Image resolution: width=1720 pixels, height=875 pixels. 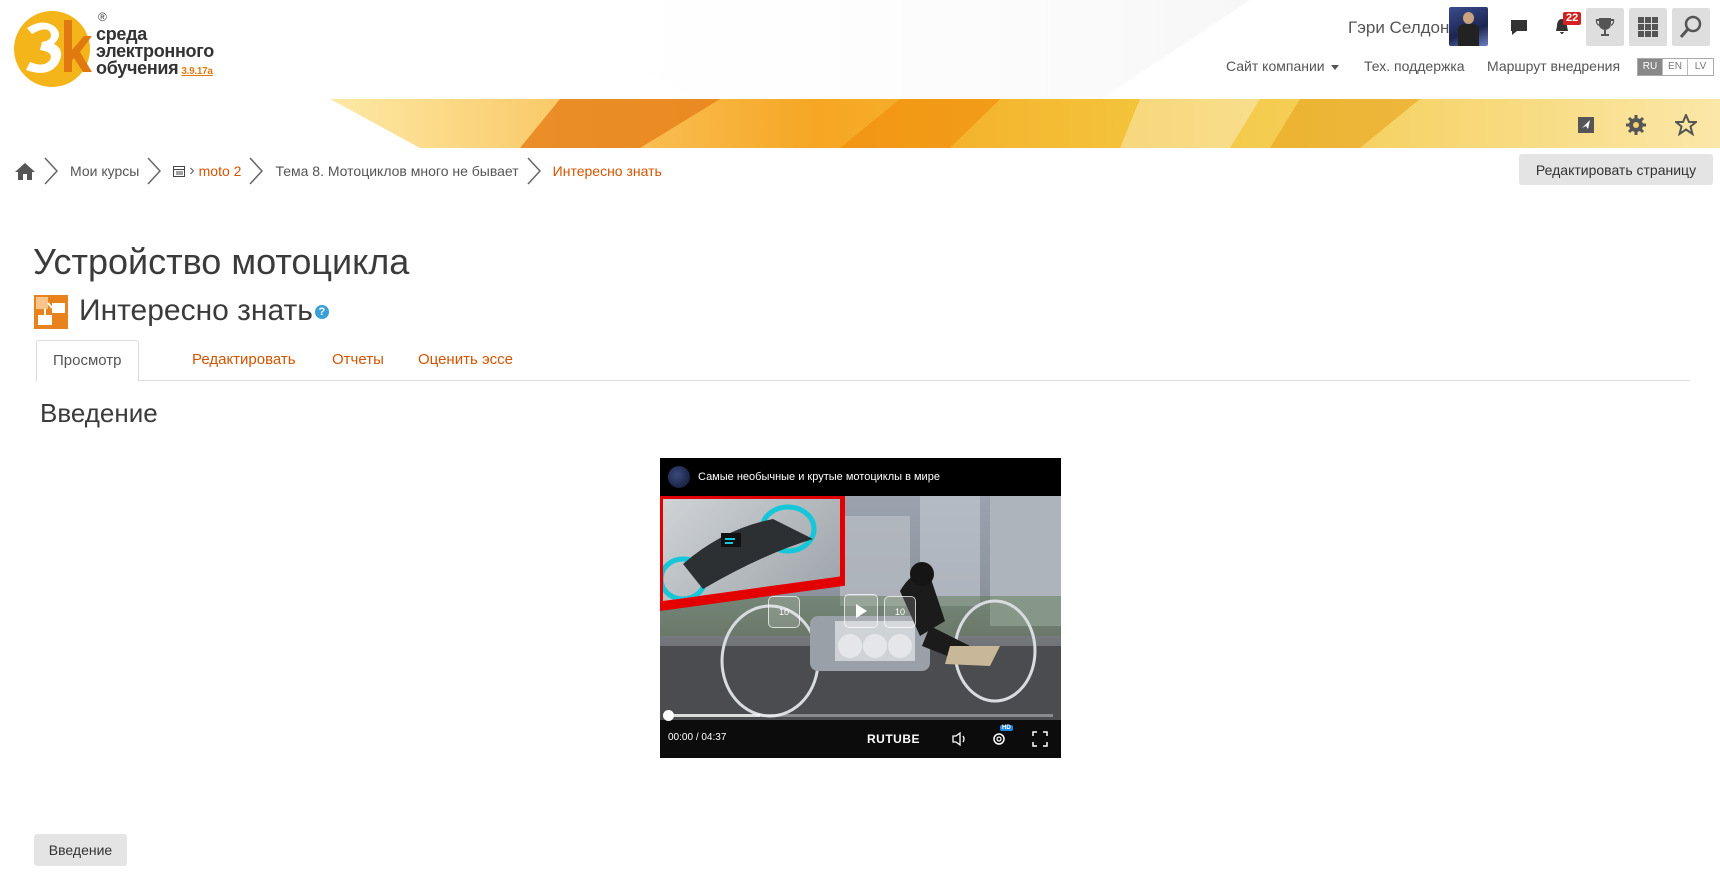 I want to click on logo-line-3: обучения 3.9.17a, so click(x=154, y=68).